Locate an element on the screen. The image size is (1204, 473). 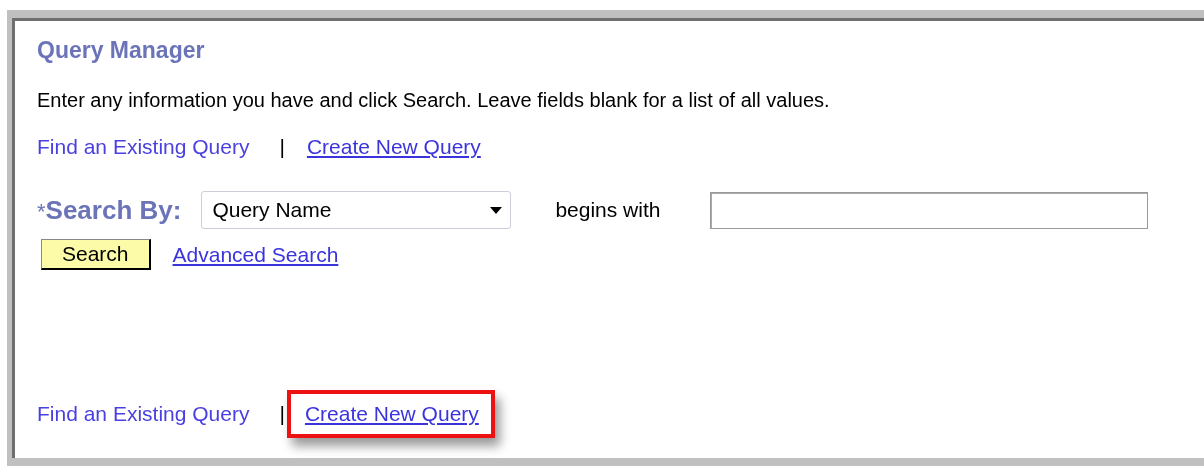
instructions-text: Enter any information you have and click Search. Leave fields blank for a list of all values. is located at coordinates (434, 100).